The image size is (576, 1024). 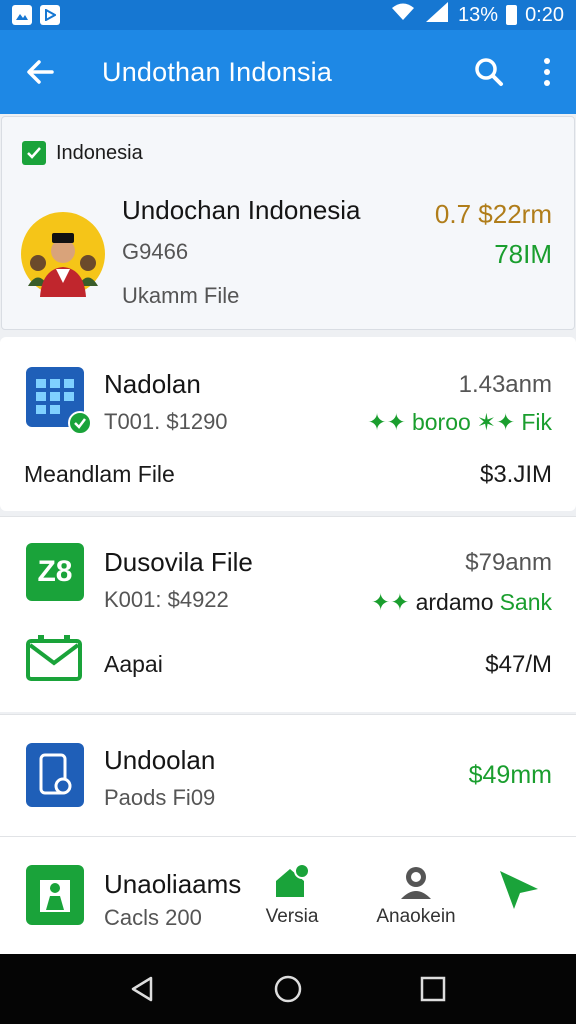 What do you see at coordinates (80, 423) in the screenshot?
I see `verified-badge-icon` at bounding box center [80, 423].